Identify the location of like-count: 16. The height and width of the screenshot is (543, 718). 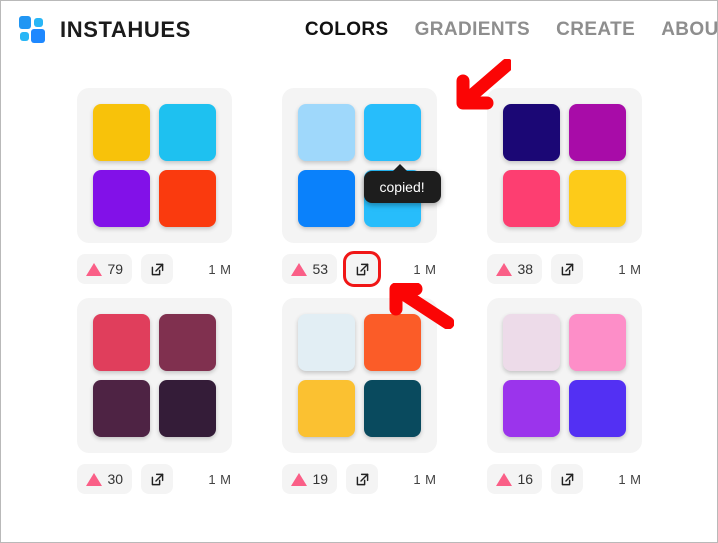
(525, 479).